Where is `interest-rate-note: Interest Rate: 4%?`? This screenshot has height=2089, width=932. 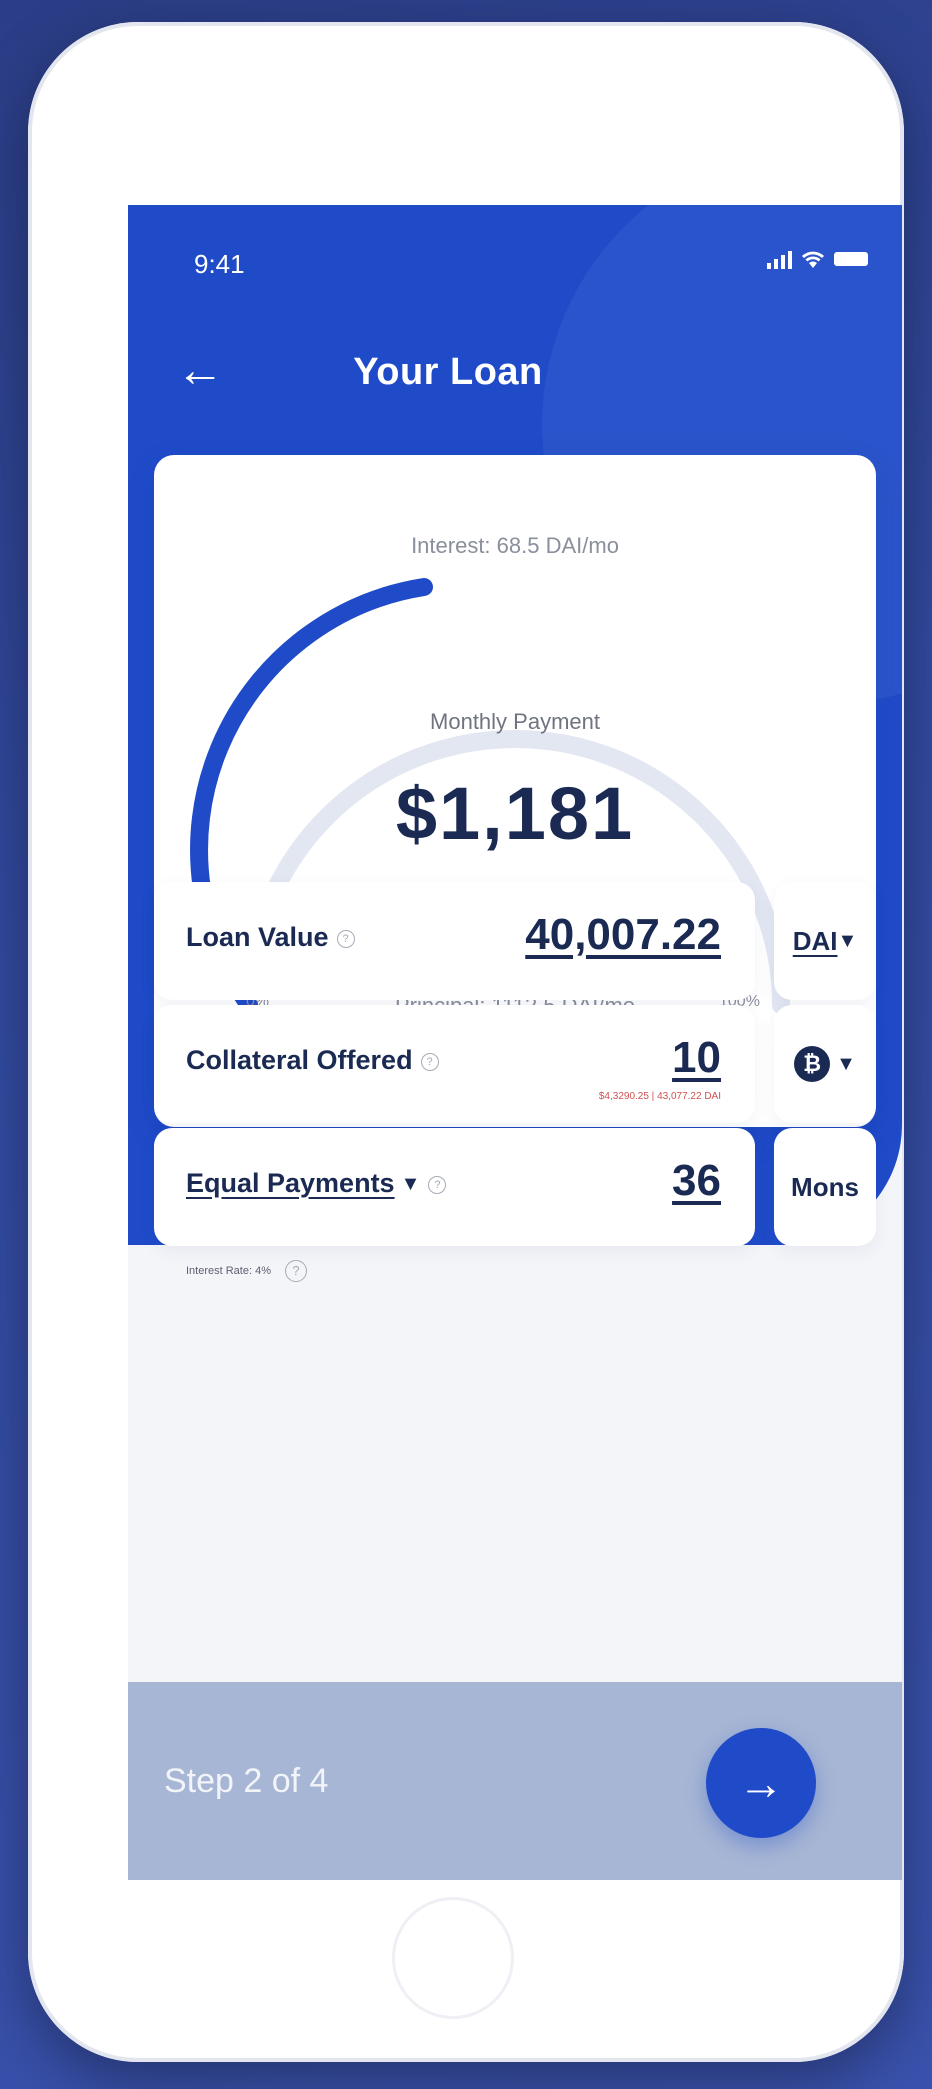
interest-rate-note: Interest Rate: 4%? is located at coordinates (246, 1271).